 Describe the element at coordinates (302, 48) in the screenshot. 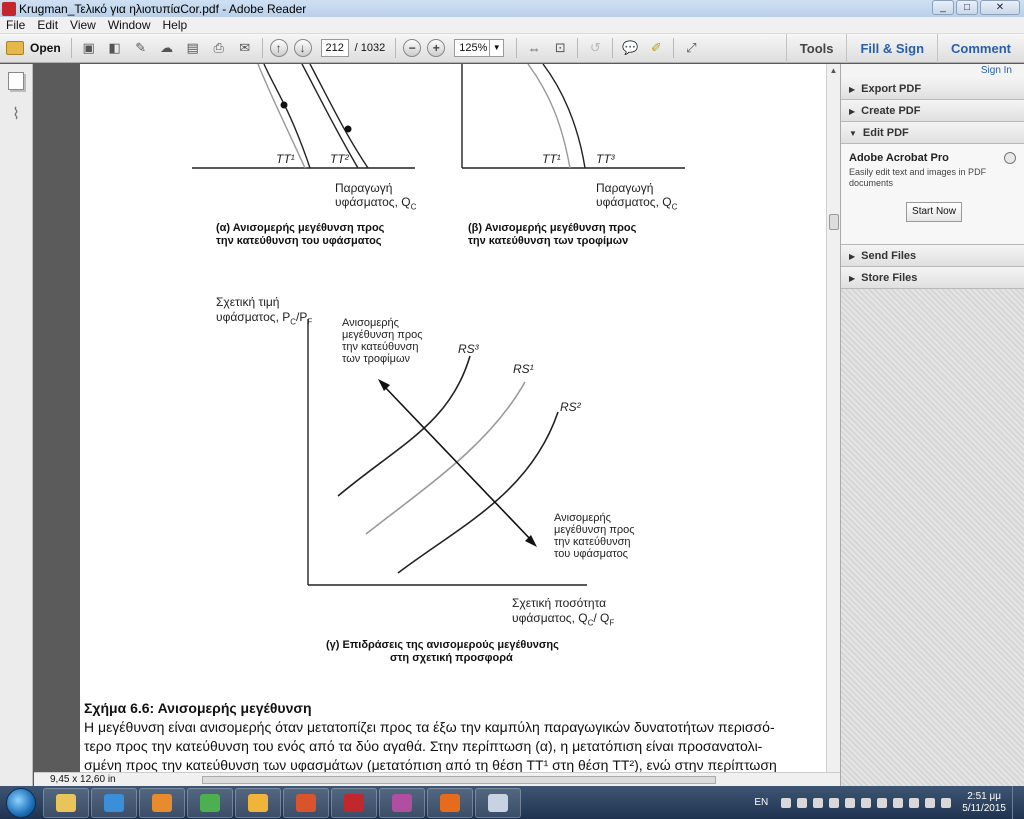

I see `next-page-button: ↓` at that location.